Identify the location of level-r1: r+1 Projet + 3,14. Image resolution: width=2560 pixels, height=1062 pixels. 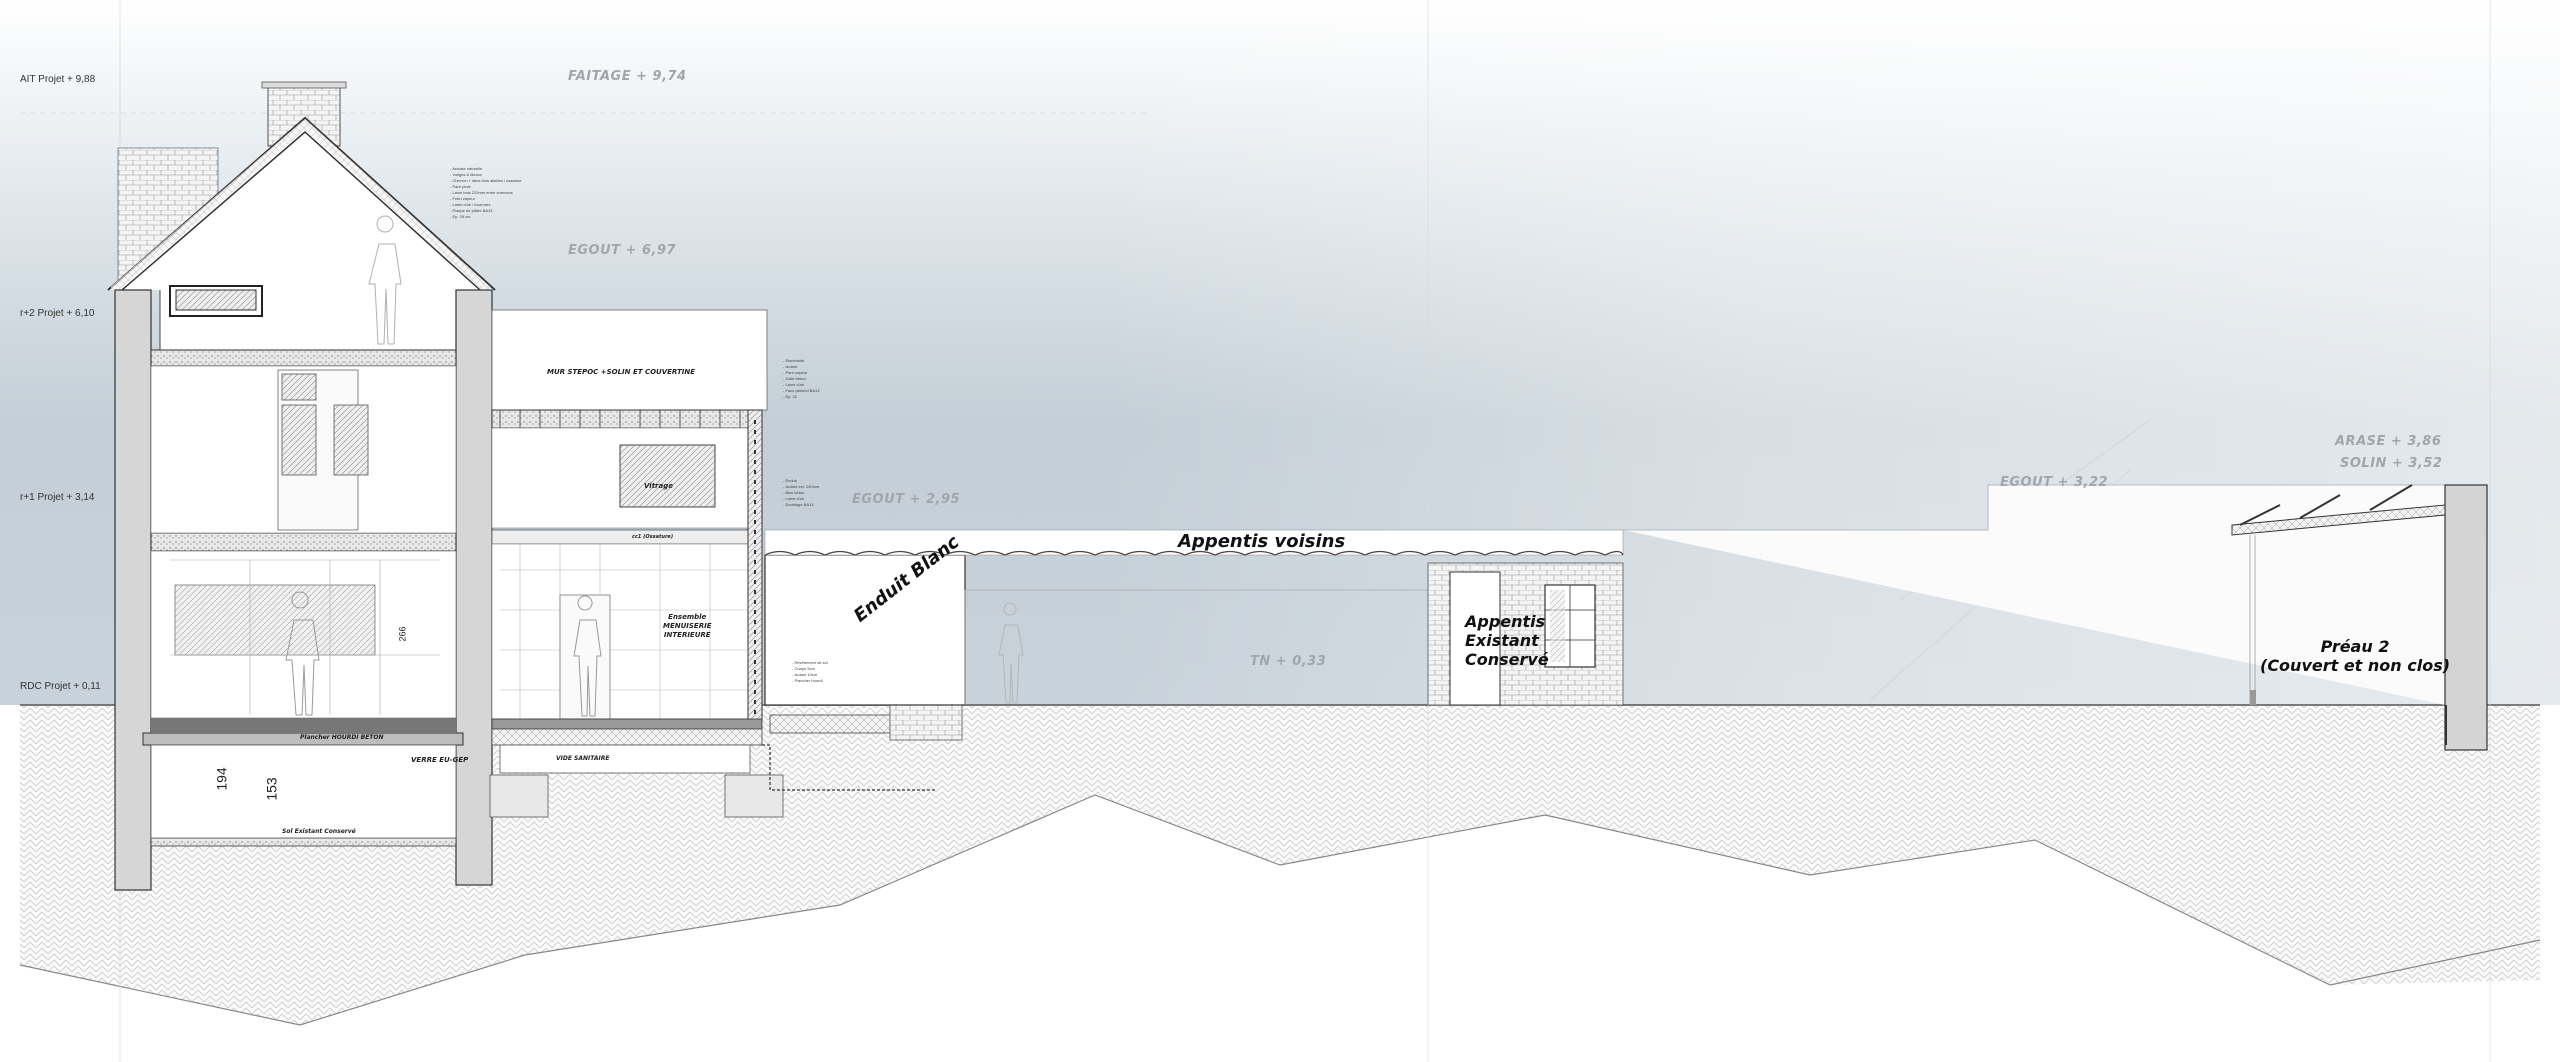
(57, 497).